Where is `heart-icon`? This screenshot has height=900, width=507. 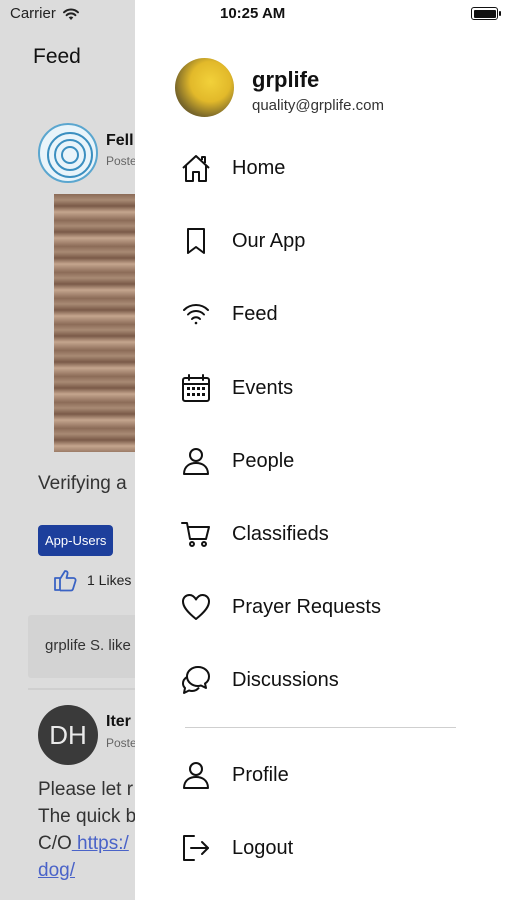 heart-icon is located at coordinates (196, 607).